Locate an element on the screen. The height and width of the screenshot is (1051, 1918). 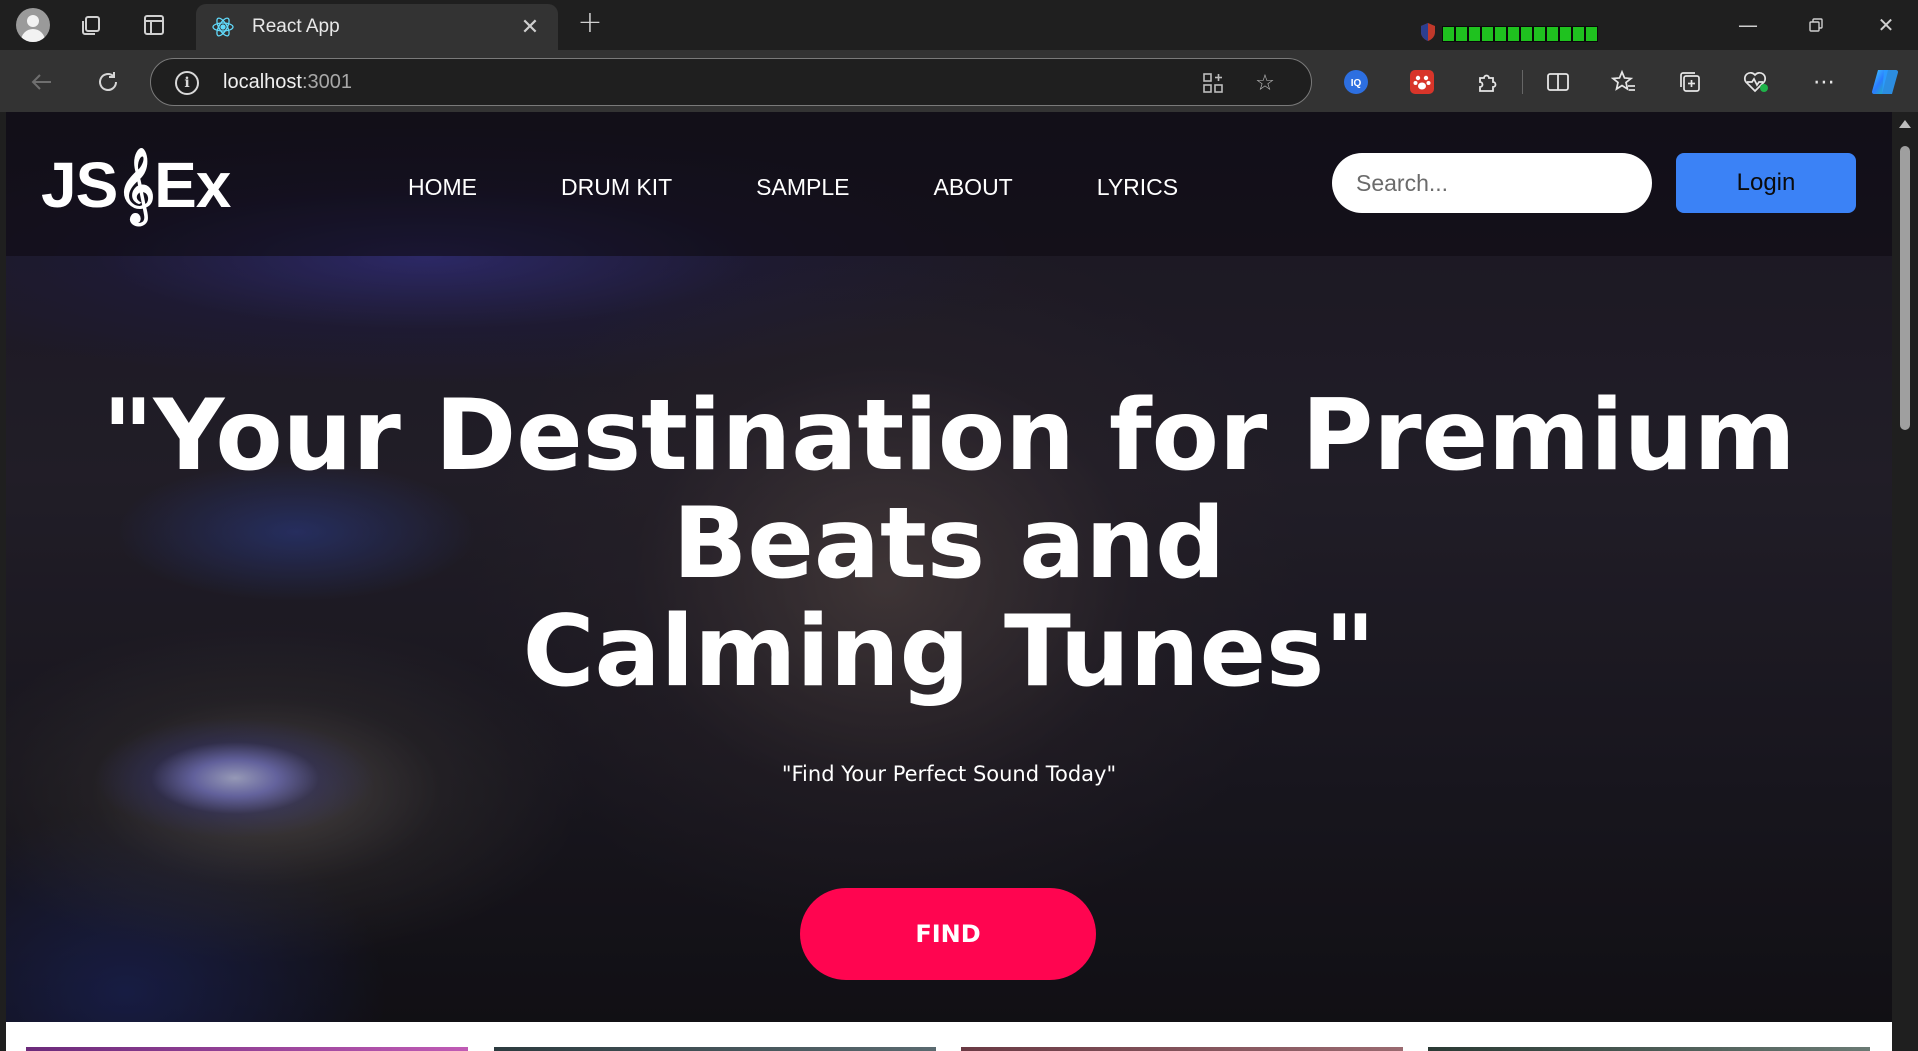
extension-progress-meter is located at coordinates (1520, 34).